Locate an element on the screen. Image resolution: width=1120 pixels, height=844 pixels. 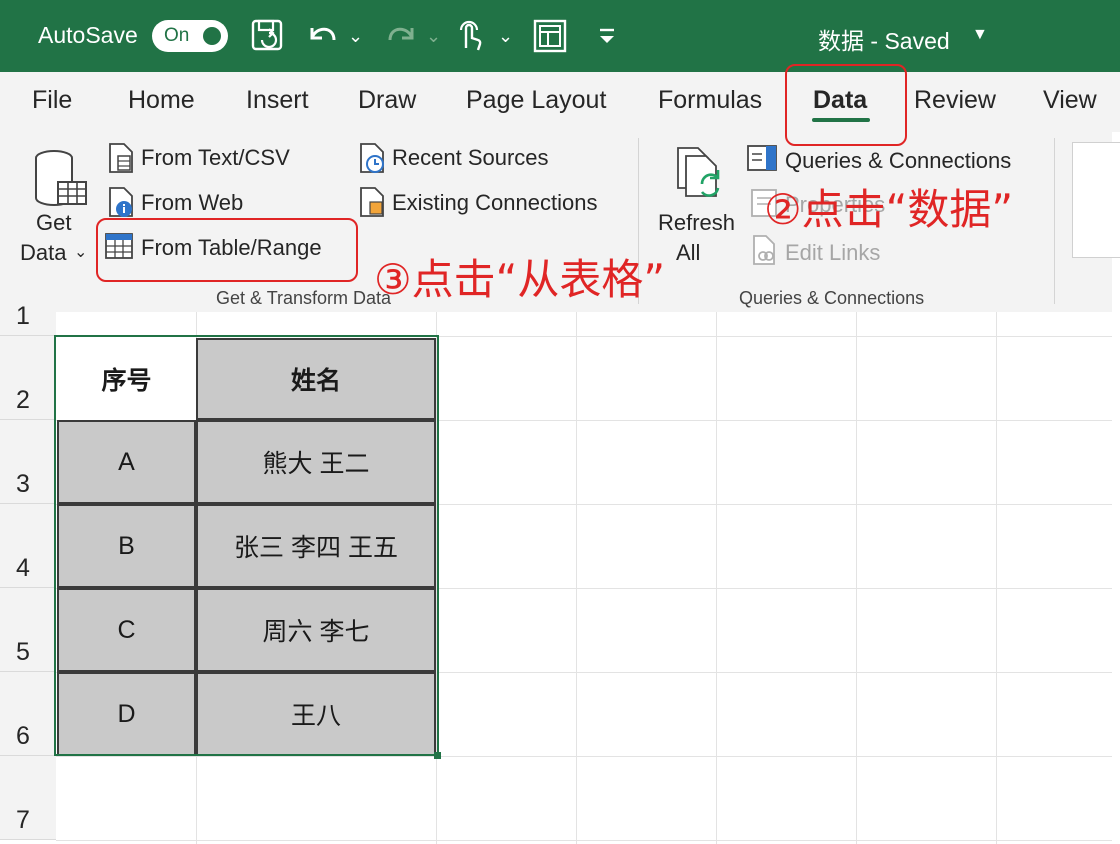
row-number: 2 is located at coordinates (23, 400).